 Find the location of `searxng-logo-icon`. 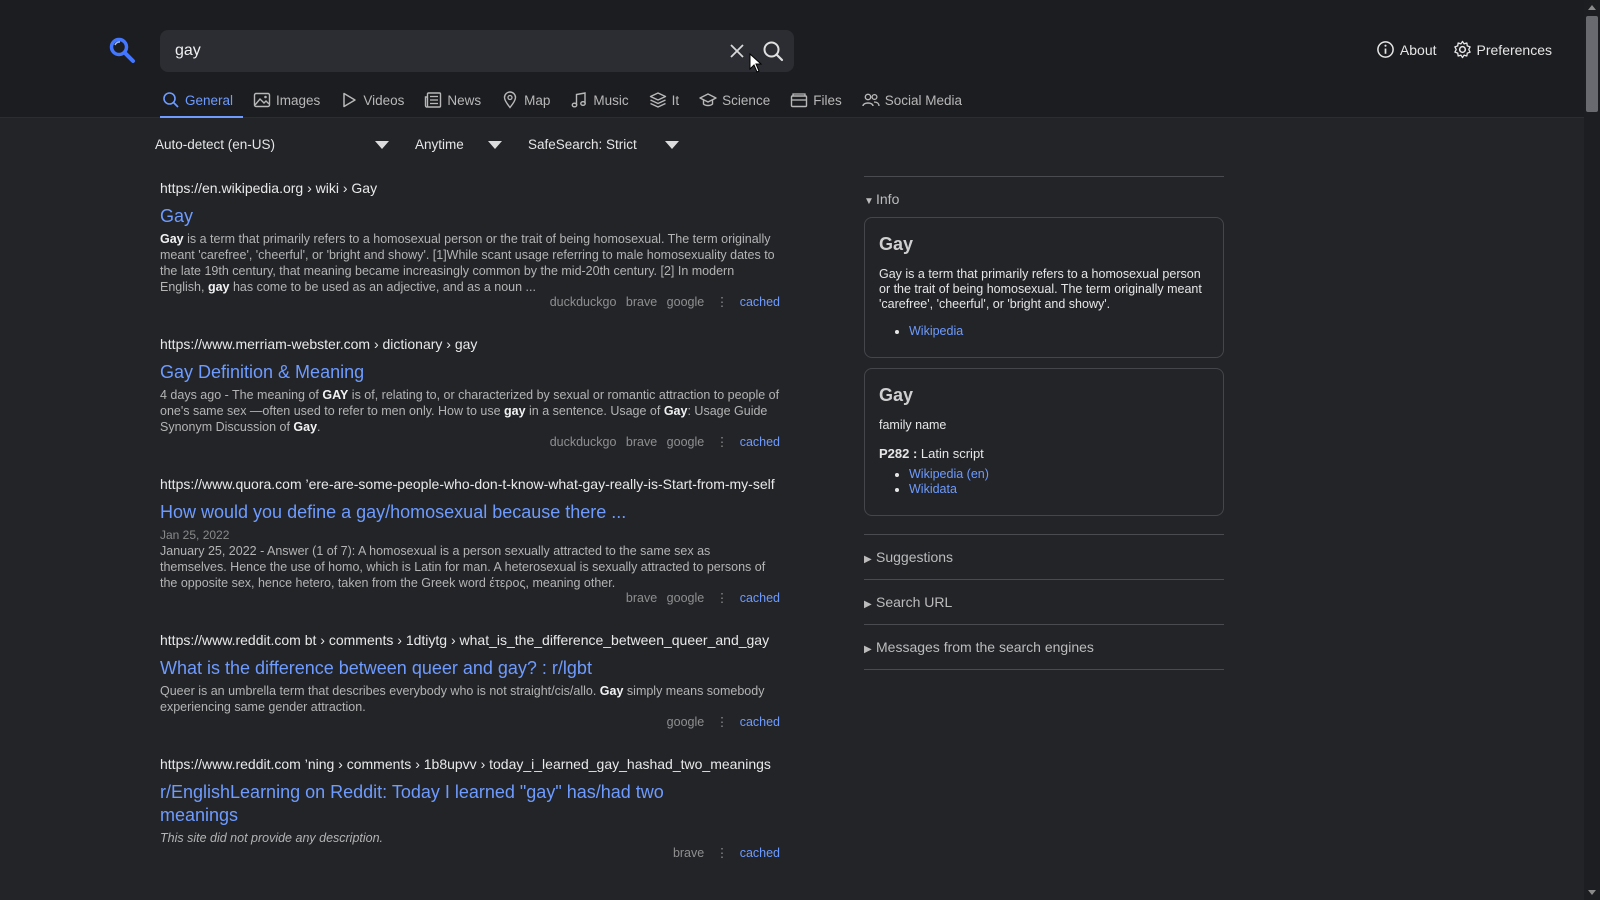

searxng-logo-icon is located at coordinates (122, 50).